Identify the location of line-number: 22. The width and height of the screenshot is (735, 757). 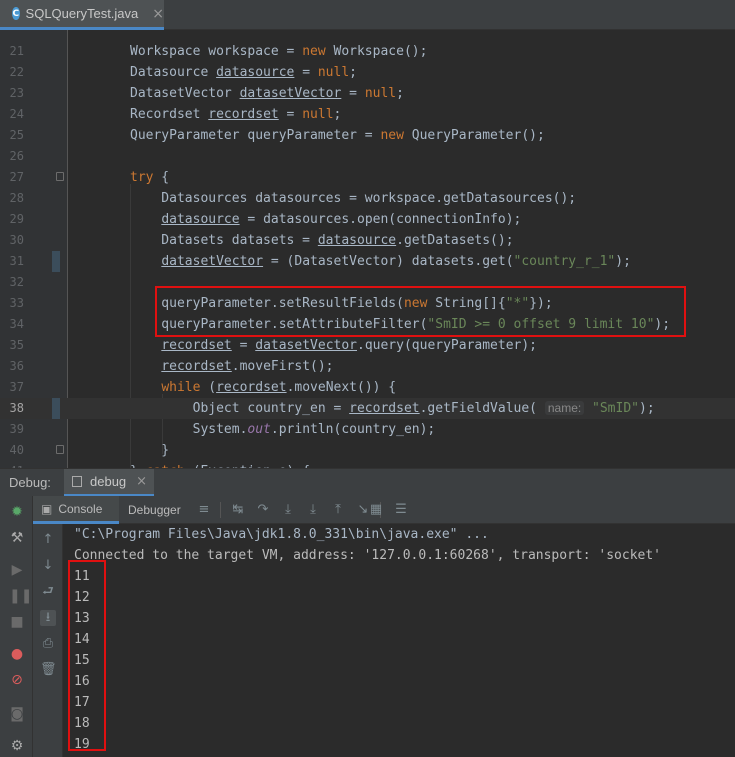
(16, 72).